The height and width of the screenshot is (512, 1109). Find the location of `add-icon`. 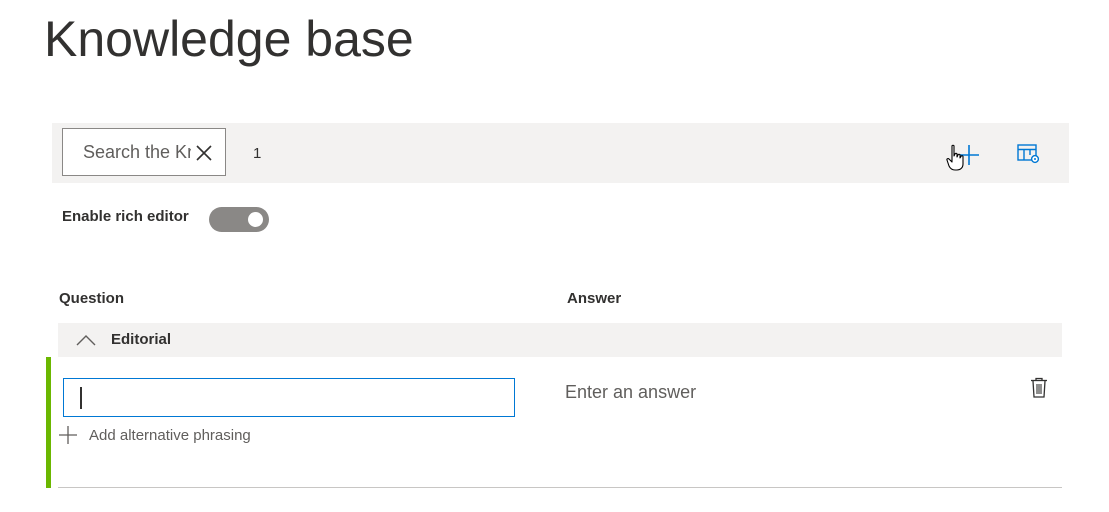

add-icon is located at coordinates (969, 155).